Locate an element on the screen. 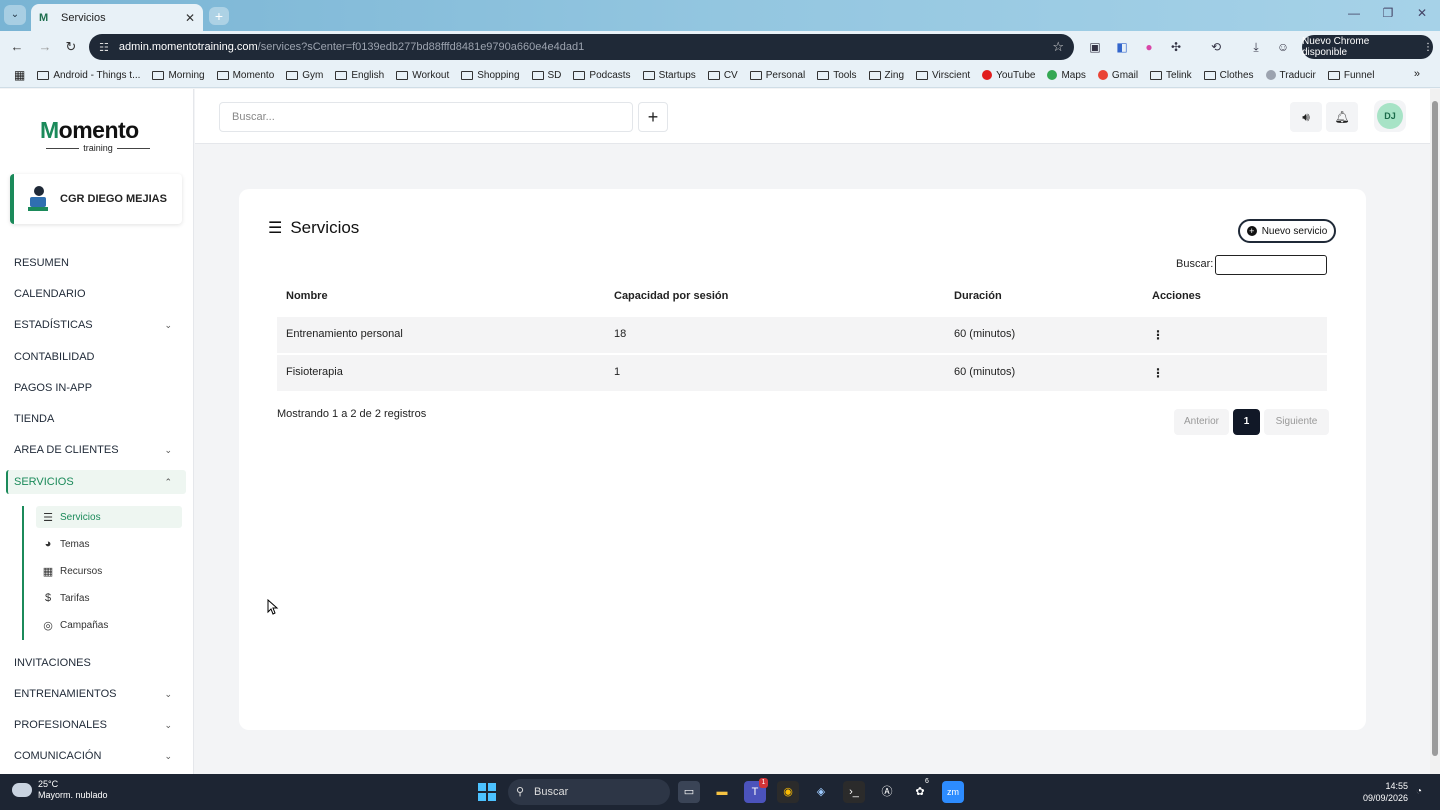 Image resolution: width=1440 pixels, height=810 pixels. site-info-icon: ☷ is located at coordinates (104, 47).